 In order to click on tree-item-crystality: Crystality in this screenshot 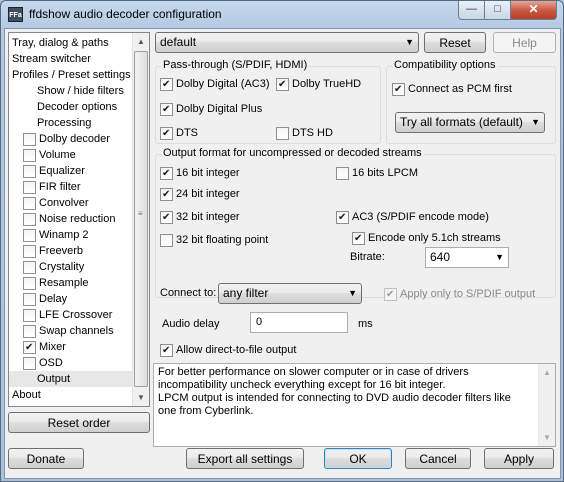, I will do `click(53, 267)`.